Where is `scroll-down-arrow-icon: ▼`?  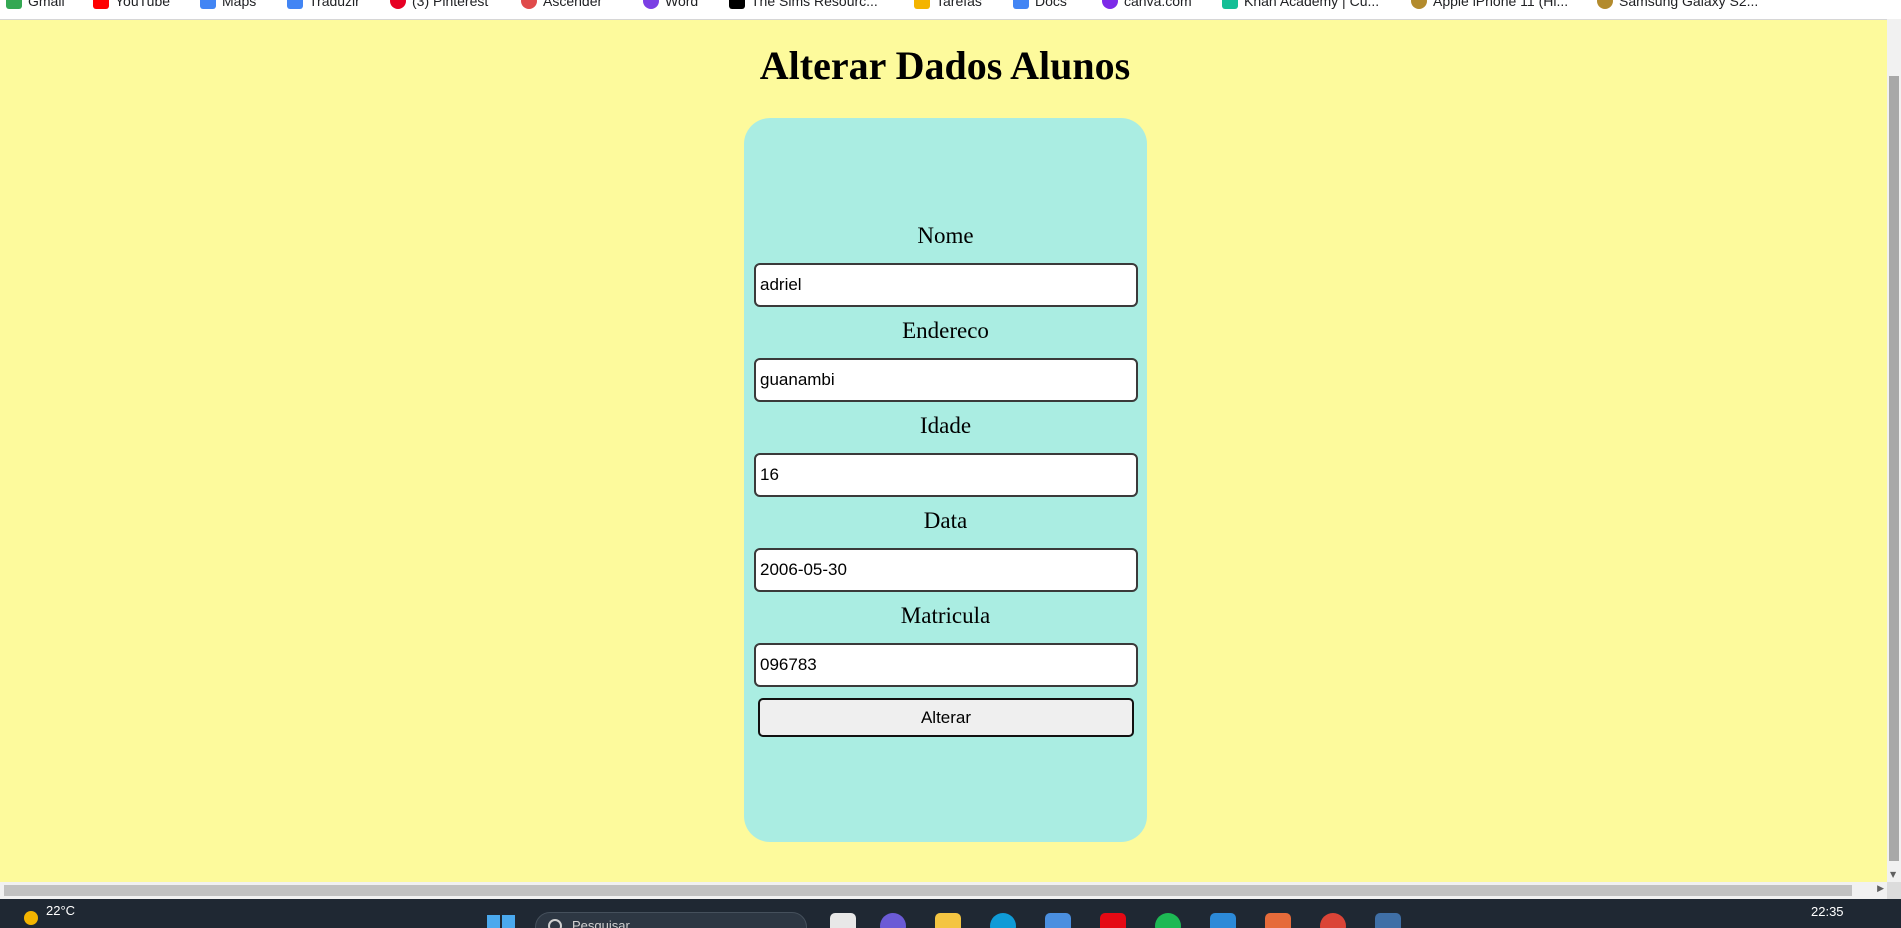 scroll-down-arrow-icon: ▼ is located at coordinates (1893, 874).